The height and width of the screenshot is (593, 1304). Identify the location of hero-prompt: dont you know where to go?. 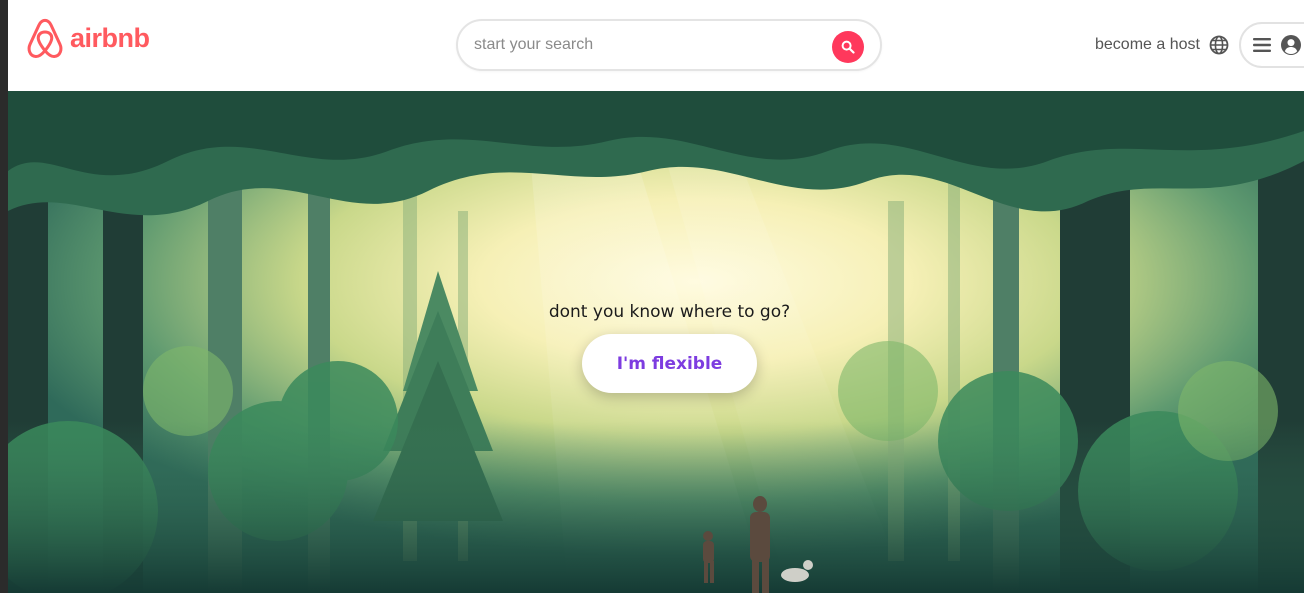
(669, 312).